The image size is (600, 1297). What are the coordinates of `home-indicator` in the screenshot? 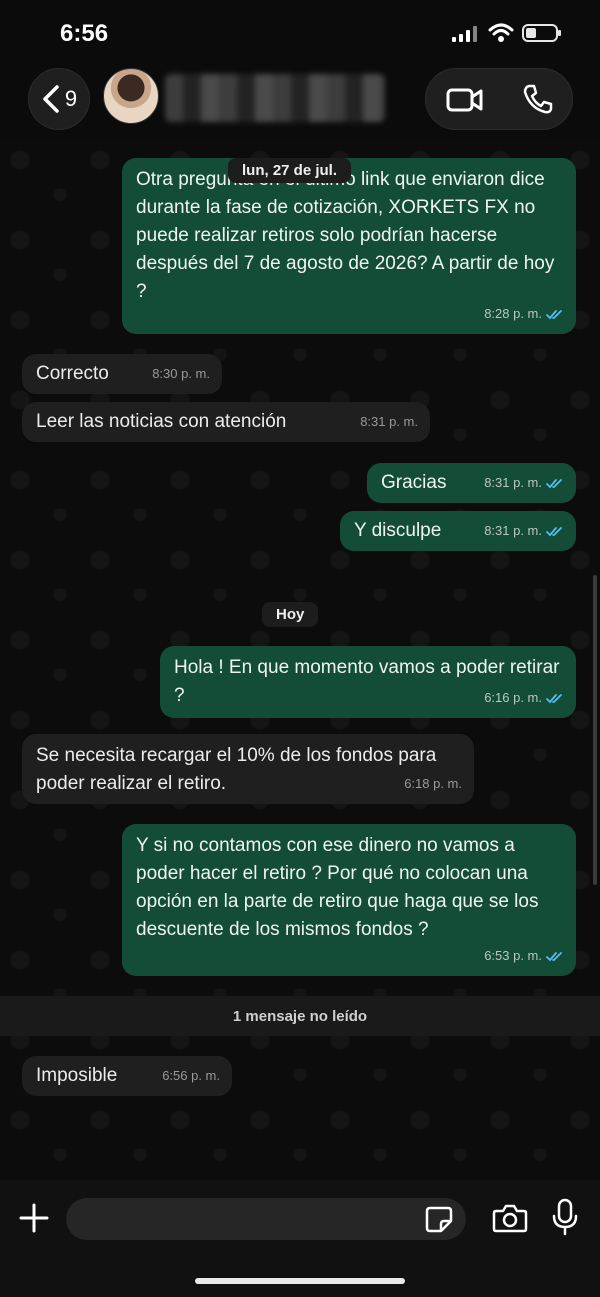 It's located at (300, 1281).